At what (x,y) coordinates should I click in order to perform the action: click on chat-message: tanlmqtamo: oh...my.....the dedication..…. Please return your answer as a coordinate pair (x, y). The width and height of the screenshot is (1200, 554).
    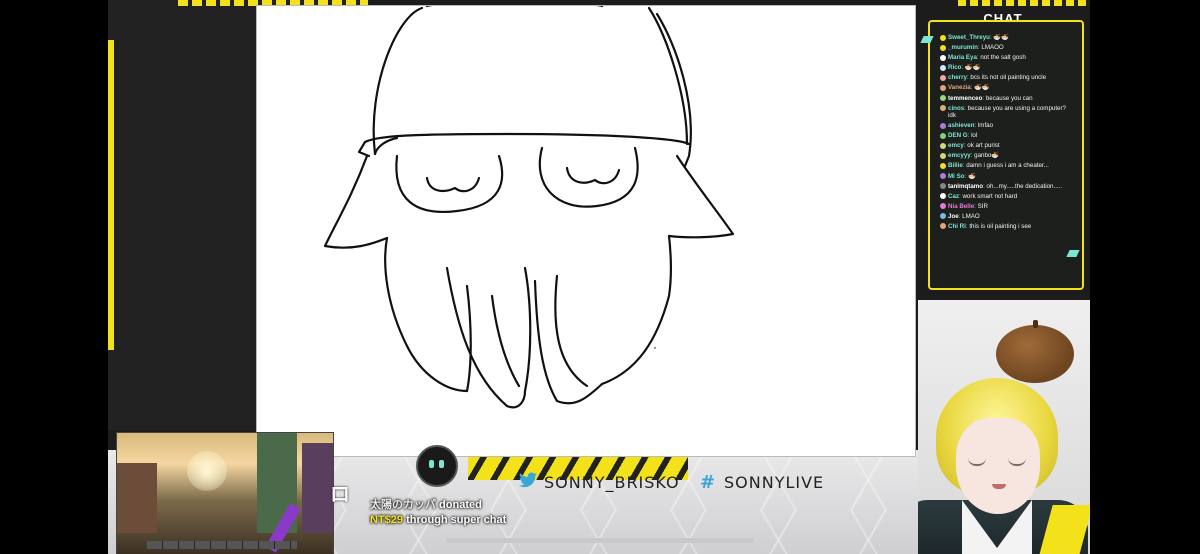
    Looking at the image, I should click on (1007, 186).